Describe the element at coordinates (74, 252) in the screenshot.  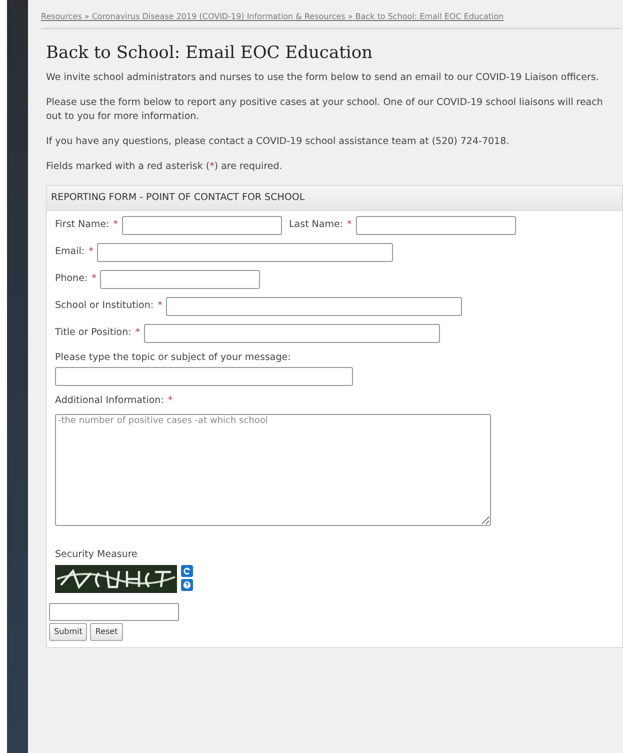
I see `field-label: Email: *` at that location.